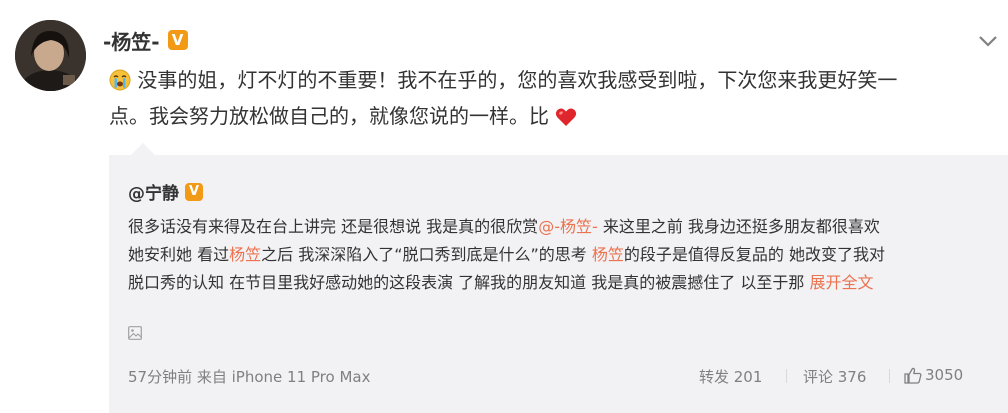 The width and height of the screenshot is (1008, 413). I want to click on repost-author-name: @宁静, so click(153, 191).